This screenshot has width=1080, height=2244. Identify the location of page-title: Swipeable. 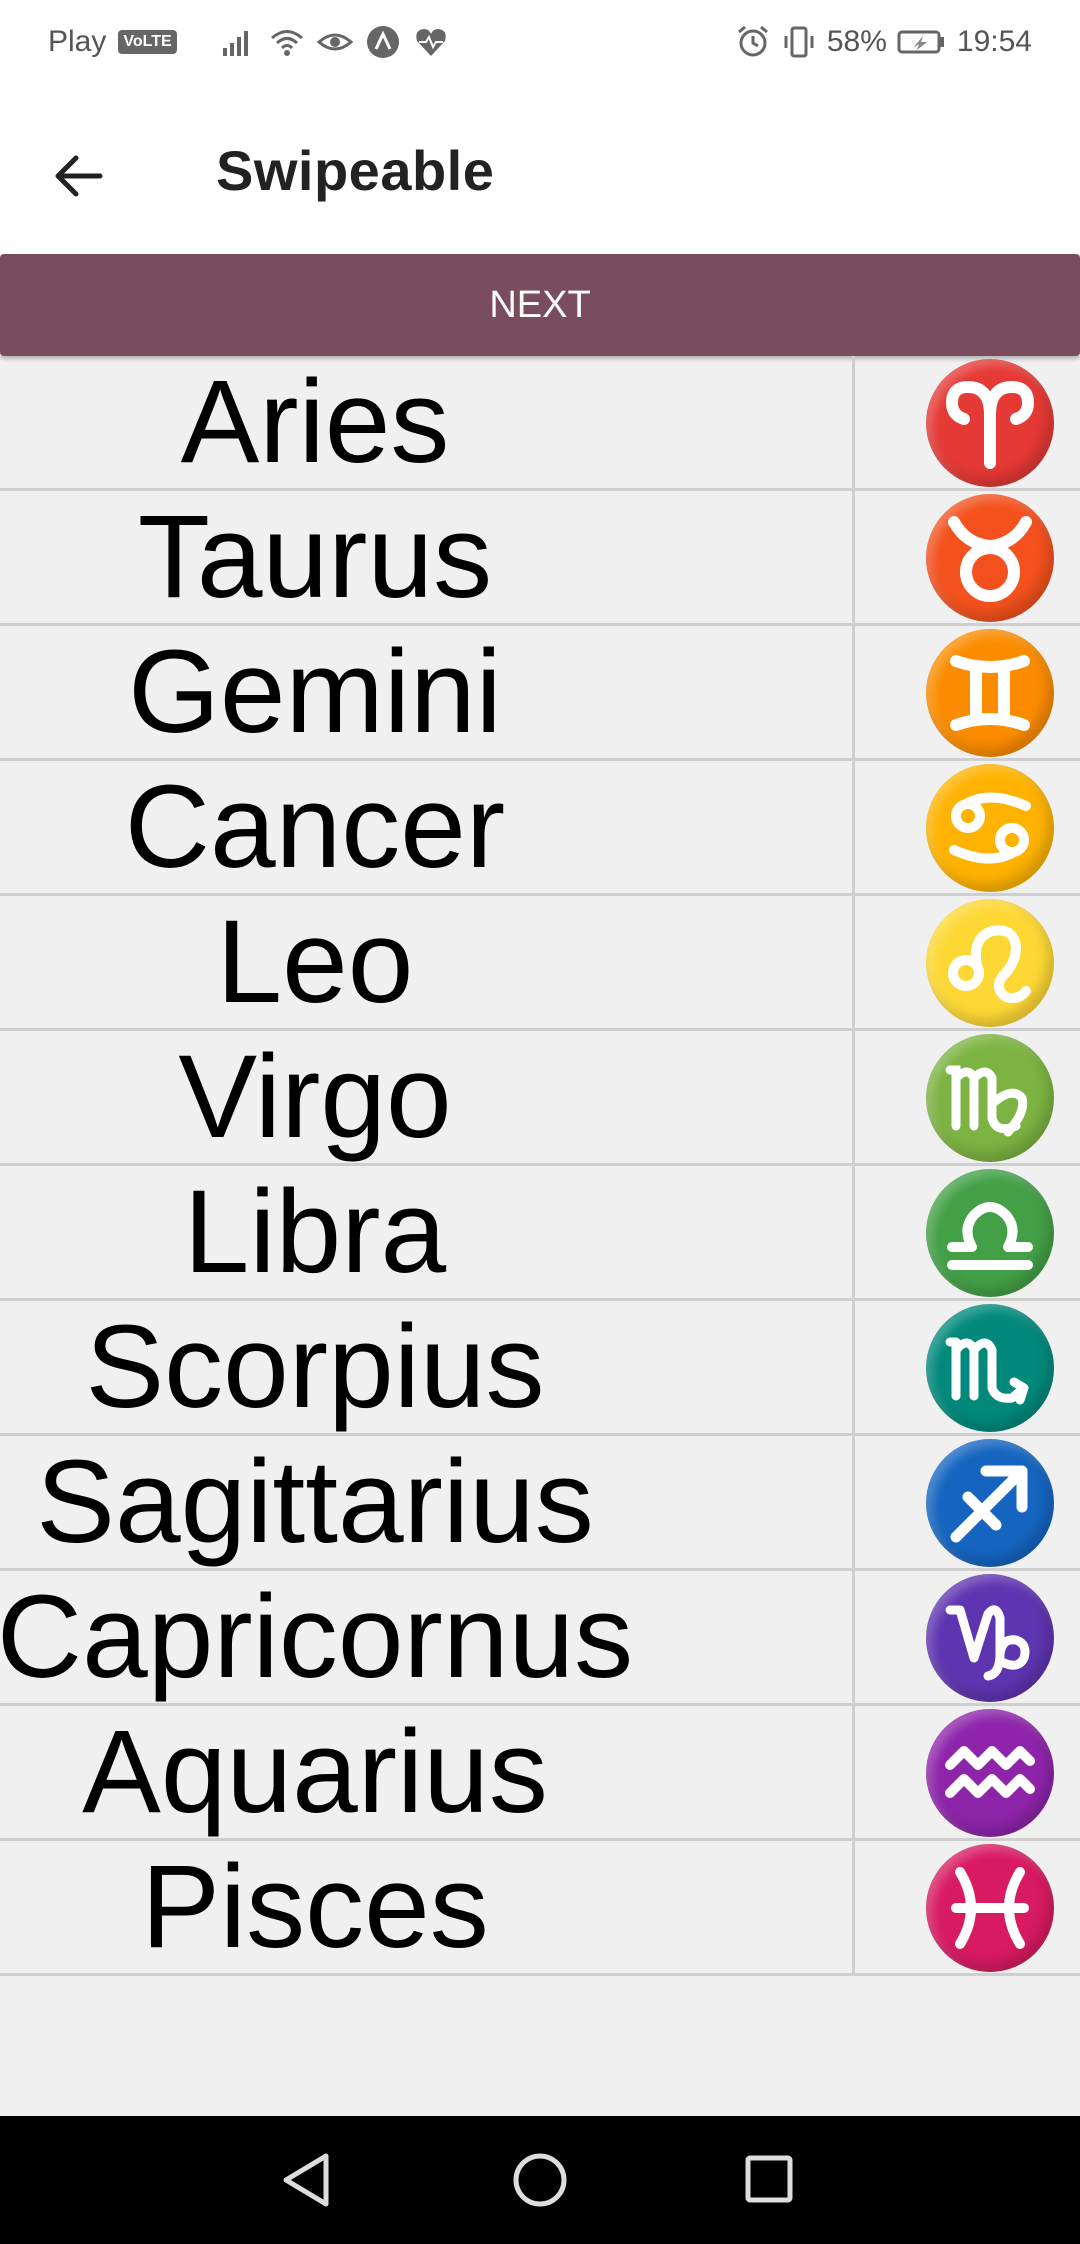
(355, 170).